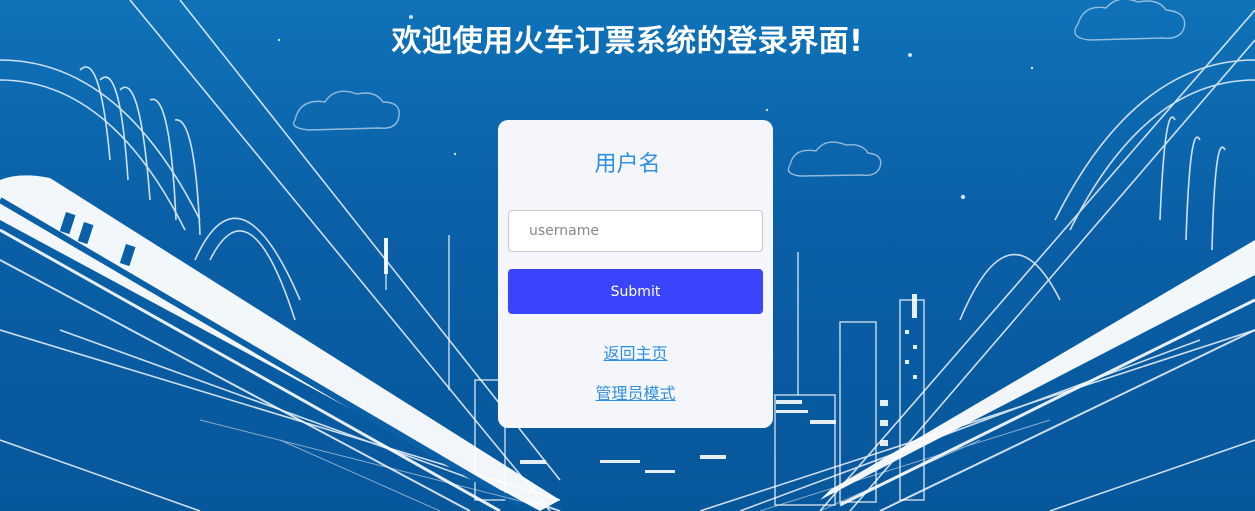  What do you see at coordinates (635, 352) in the screenshot?
I see `return-home-link: 返回主页` at bounding box center [635, 352].